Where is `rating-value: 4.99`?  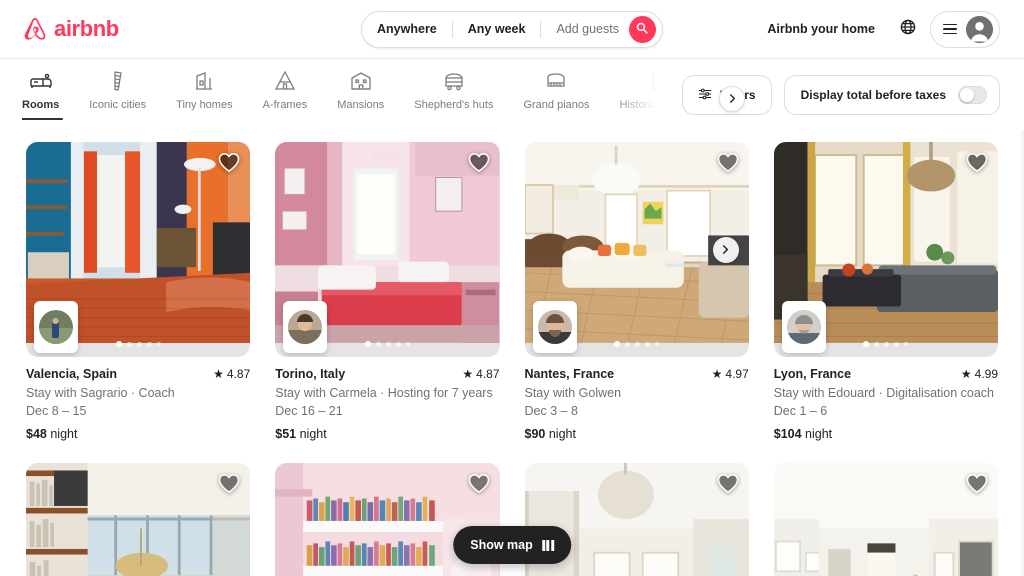 rating-value: 4.99 is located at coordinates (986, 374).